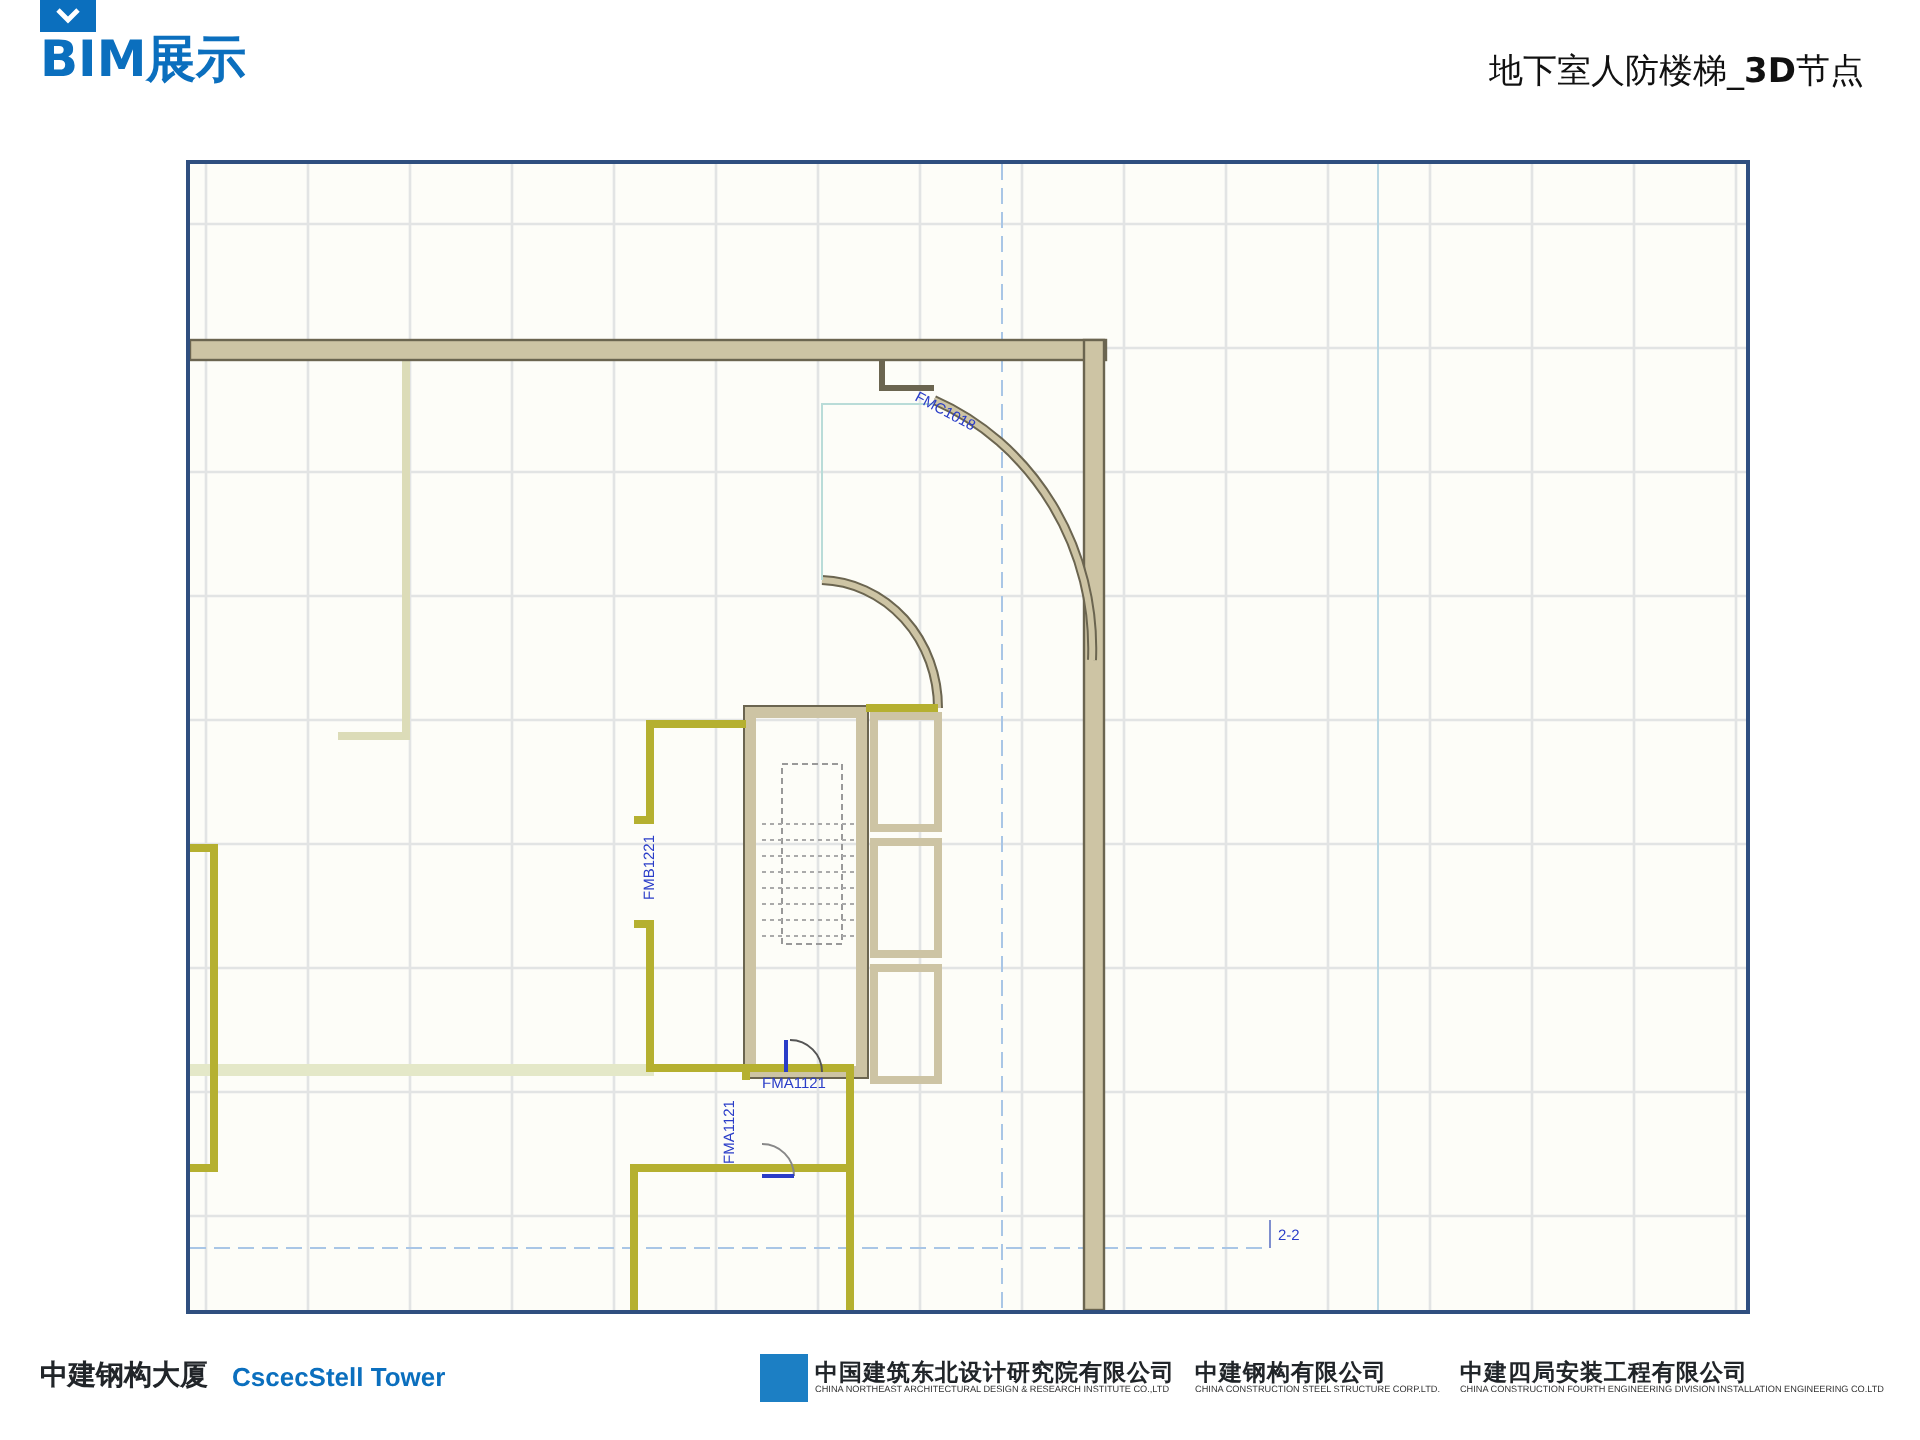 This screenshot has width=1920, height=1440. I want to click on project-name-english: CscecStell Tower, so click(339, 1377).